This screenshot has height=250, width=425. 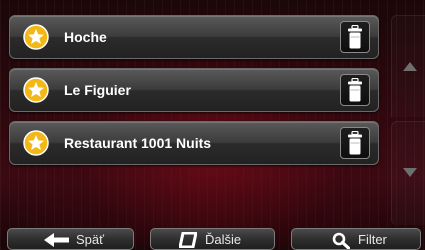 What do you see at coordinates (85, 37) in the screenshot?
I see `list-item-label: Hoche` at bounding box center [85, 37].